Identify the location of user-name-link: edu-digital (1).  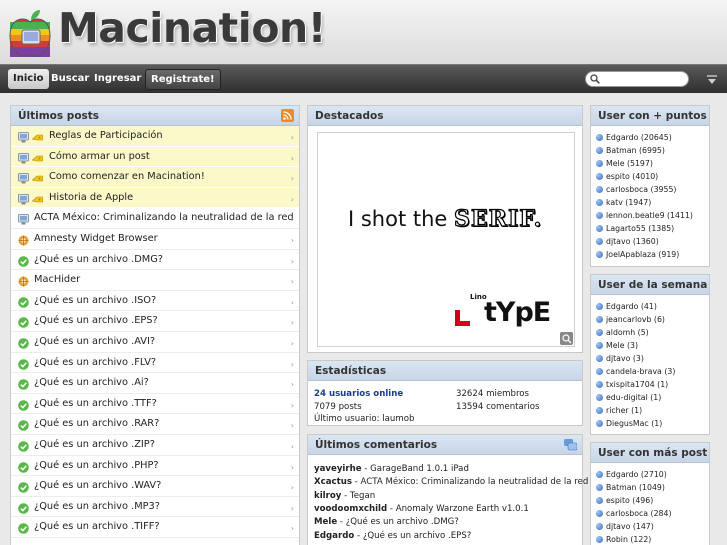
(633, 397).